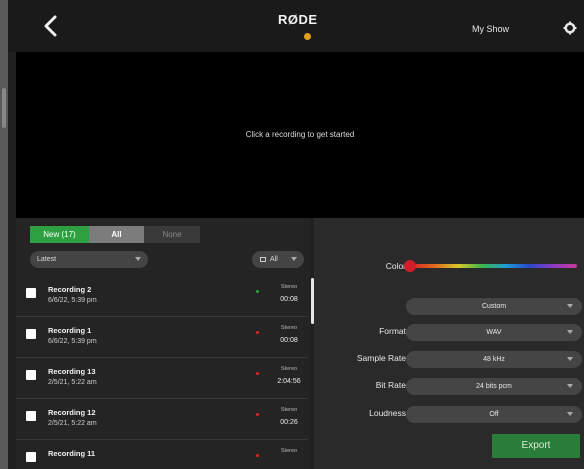 The image size is (584, 469). Describe the element at coordinates (162, 454) in the screenshot. I see `recording-row: Recording 11 Stereo` at that location.